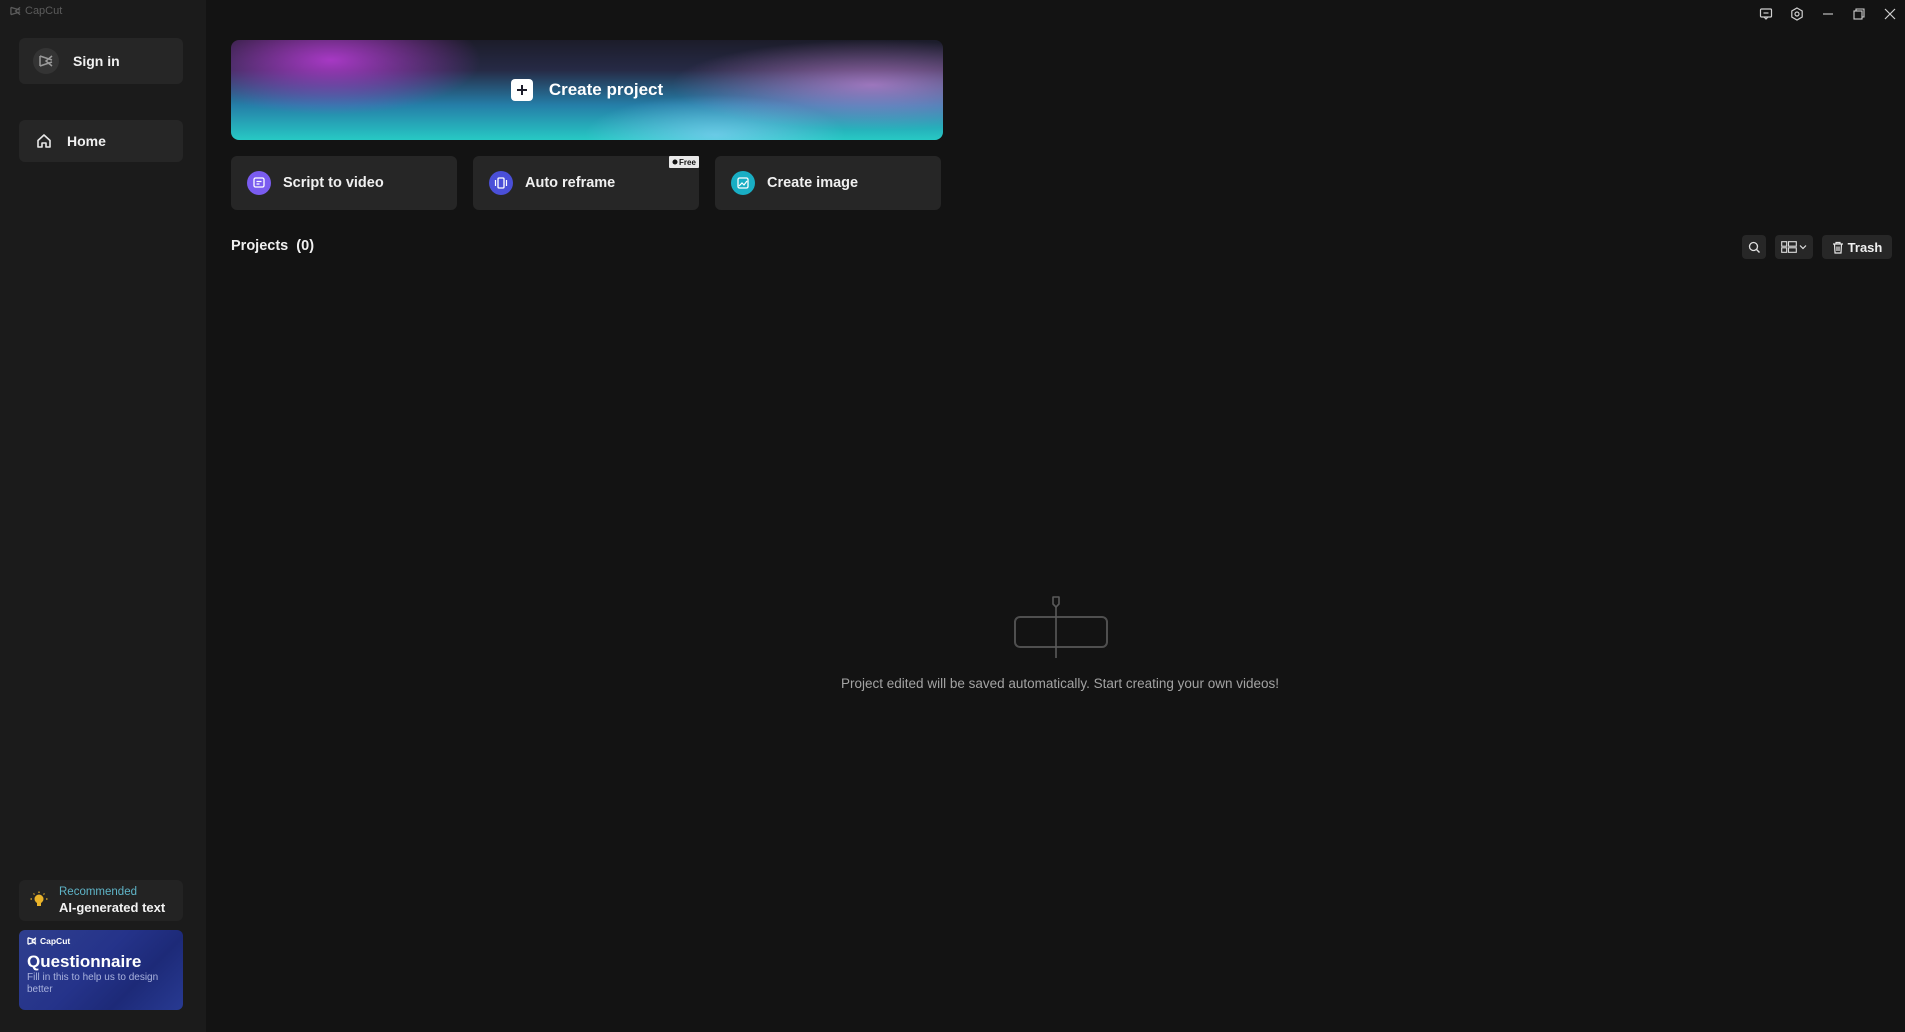  Describe the element at coordinates (101, 941) in the screenshot. I see `questionnaire-brand: CapCut` at that location.